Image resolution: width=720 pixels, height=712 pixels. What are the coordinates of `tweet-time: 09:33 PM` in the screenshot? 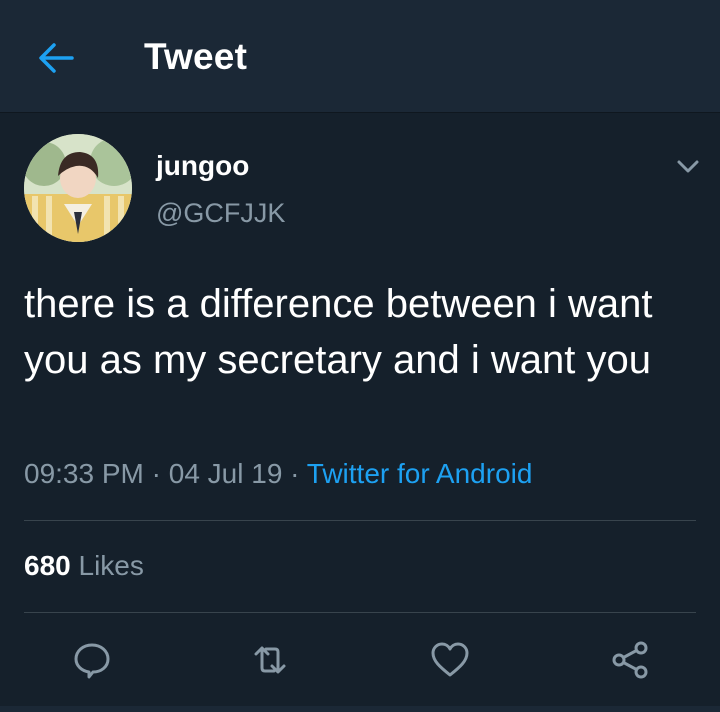 It's located at (84, 473).